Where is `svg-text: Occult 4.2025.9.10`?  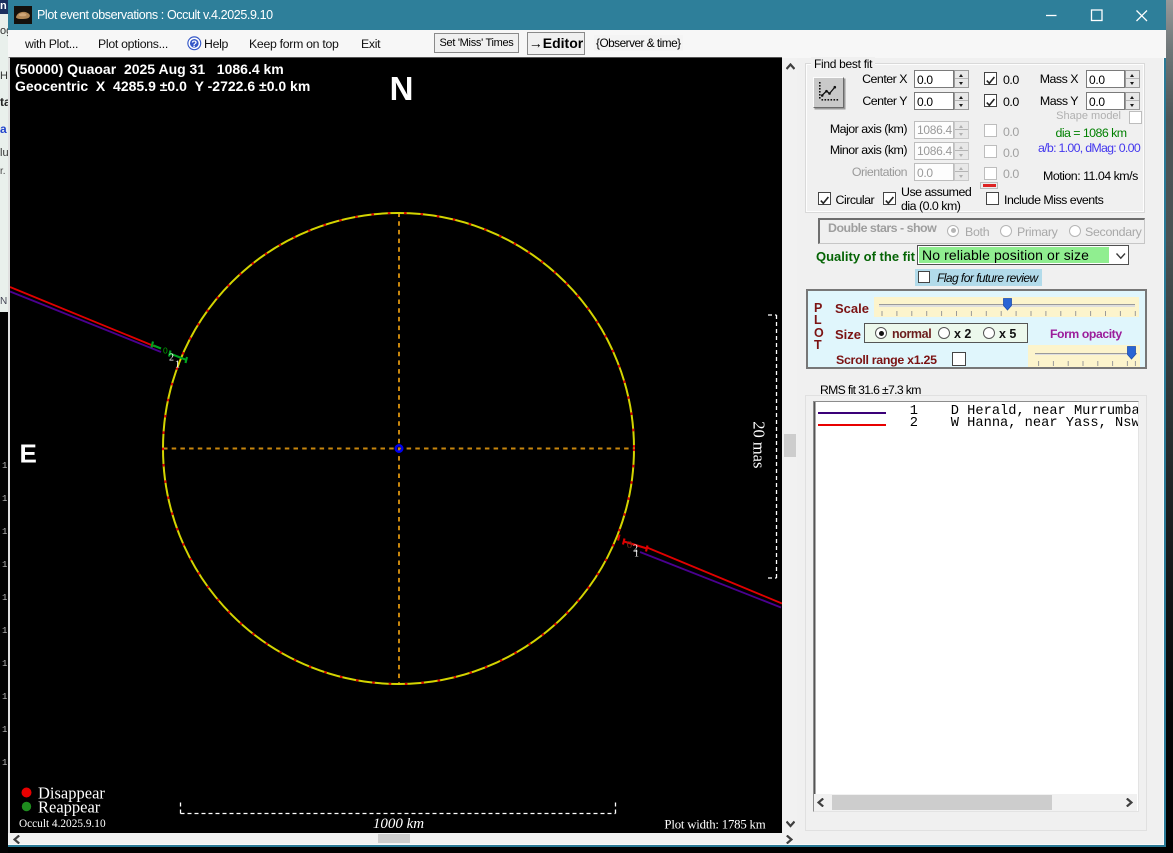 svg-text: Occult 4.2025.9.10 is located at coordinates (62, 824).